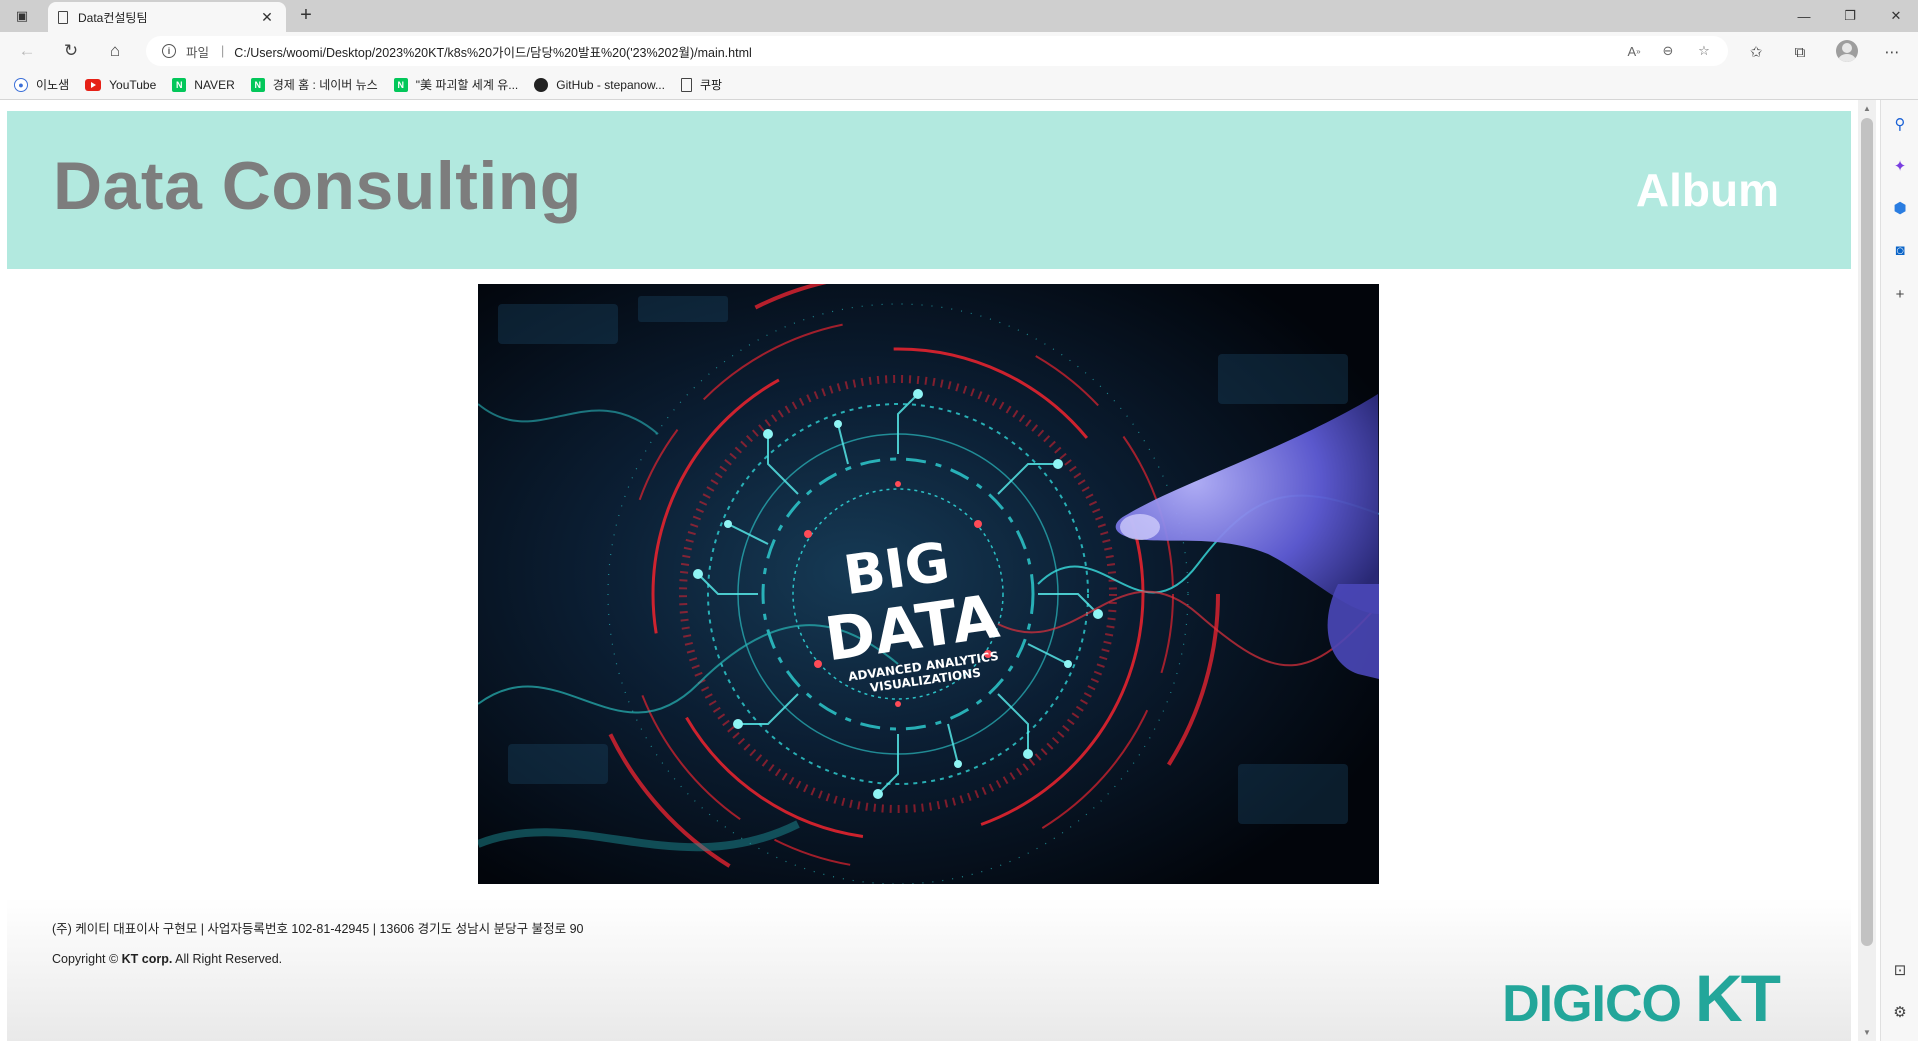 This screenshot has width=1918, height=1041. Describe the element at coordinates (1899, 570) in the screenshot. I see `edge-sidebar: ⚲ ✦ ⬢ ◙ + ⊡ ⚙` at that location.